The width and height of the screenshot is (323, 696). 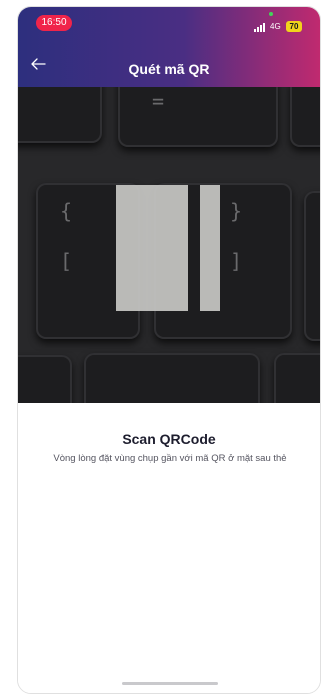 I want to click on camera-key-bottom-right, so click(x=297, y=378).